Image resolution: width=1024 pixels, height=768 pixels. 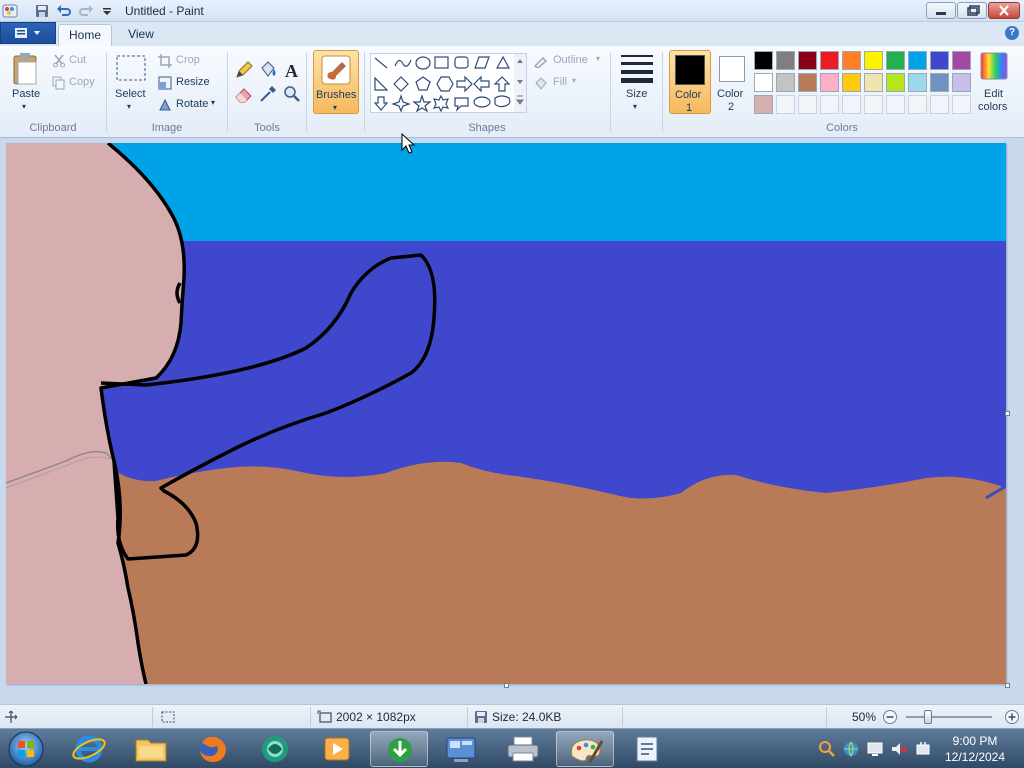 What do you see at coordinates (570, 60) in the screenshot?
I see `outline-button: Outline` at bounding box center [570, 60].